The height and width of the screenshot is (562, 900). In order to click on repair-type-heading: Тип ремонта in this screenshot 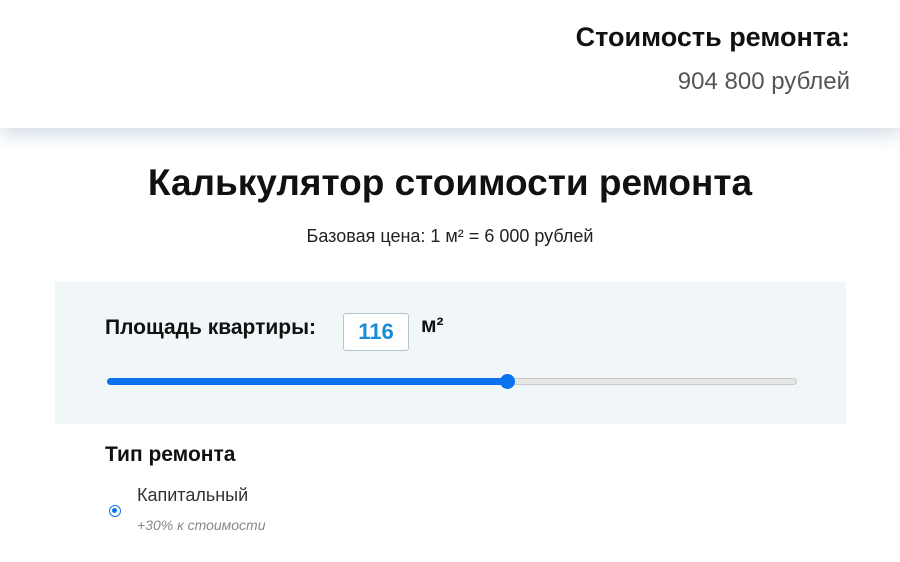, I will do `click(170, 454)`.